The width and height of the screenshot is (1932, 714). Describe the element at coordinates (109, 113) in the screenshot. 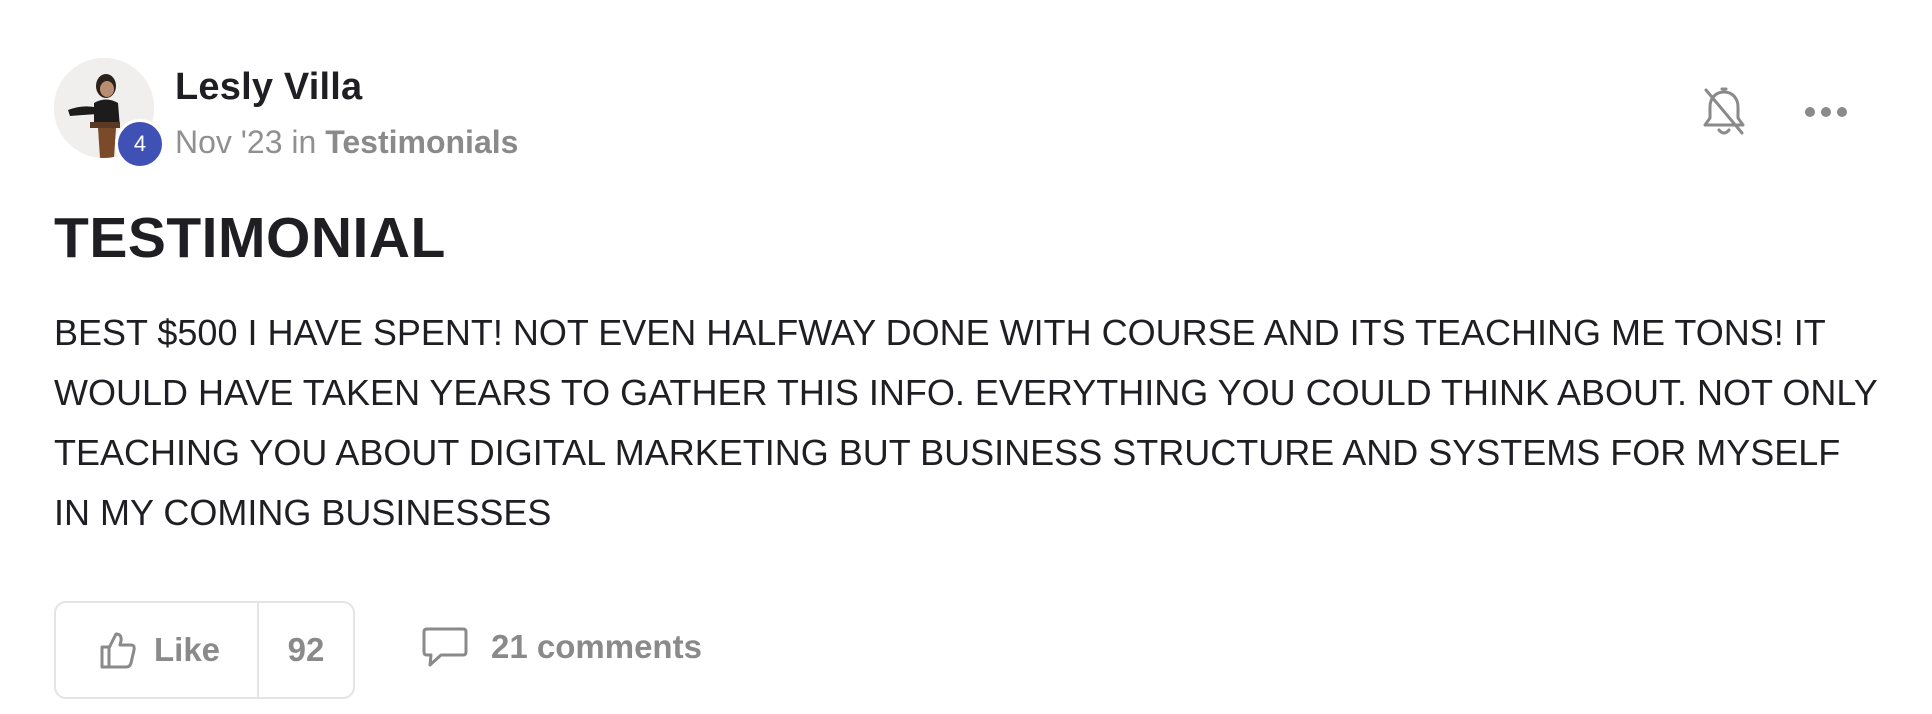

I see `author-avatar-wrap: 4` at that location.